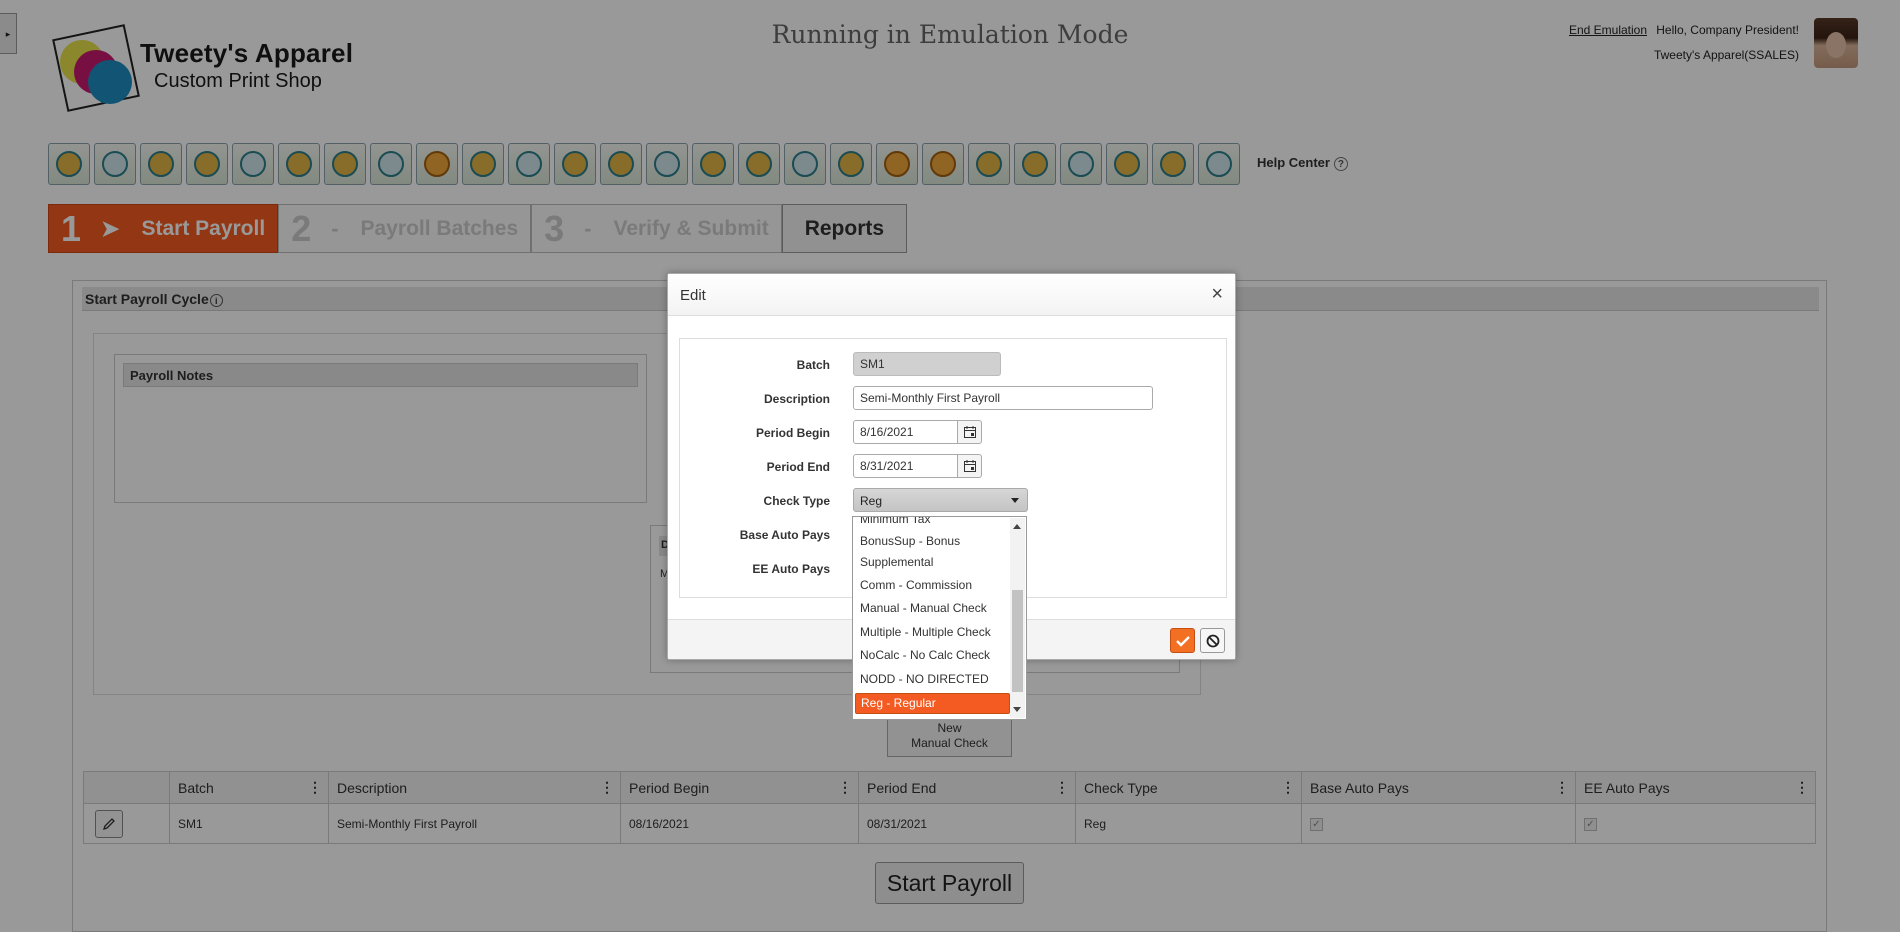  I want to click on period-end-row: Period End, so click(950, 466).